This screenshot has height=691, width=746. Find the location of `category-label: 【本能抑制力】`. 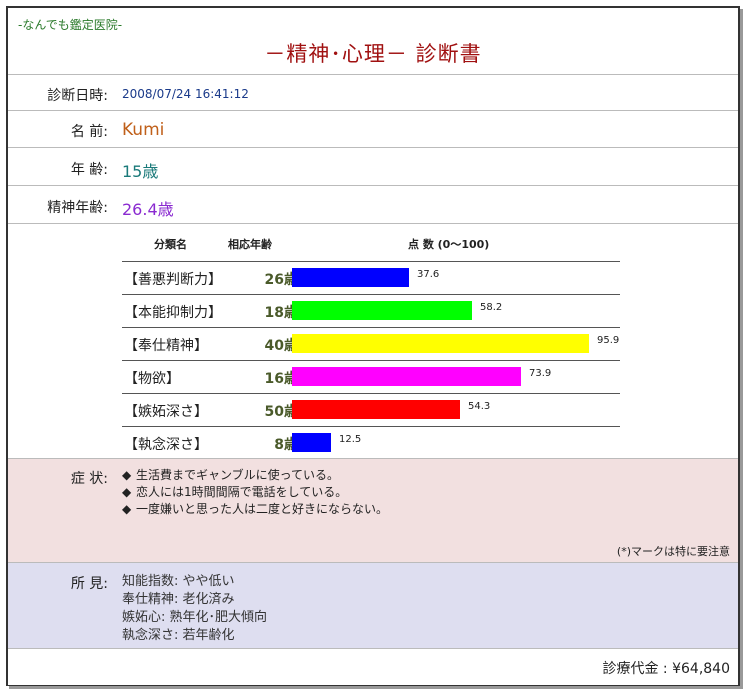

category-label: 【本能抑制力】 is located at coordinates (173, 313).